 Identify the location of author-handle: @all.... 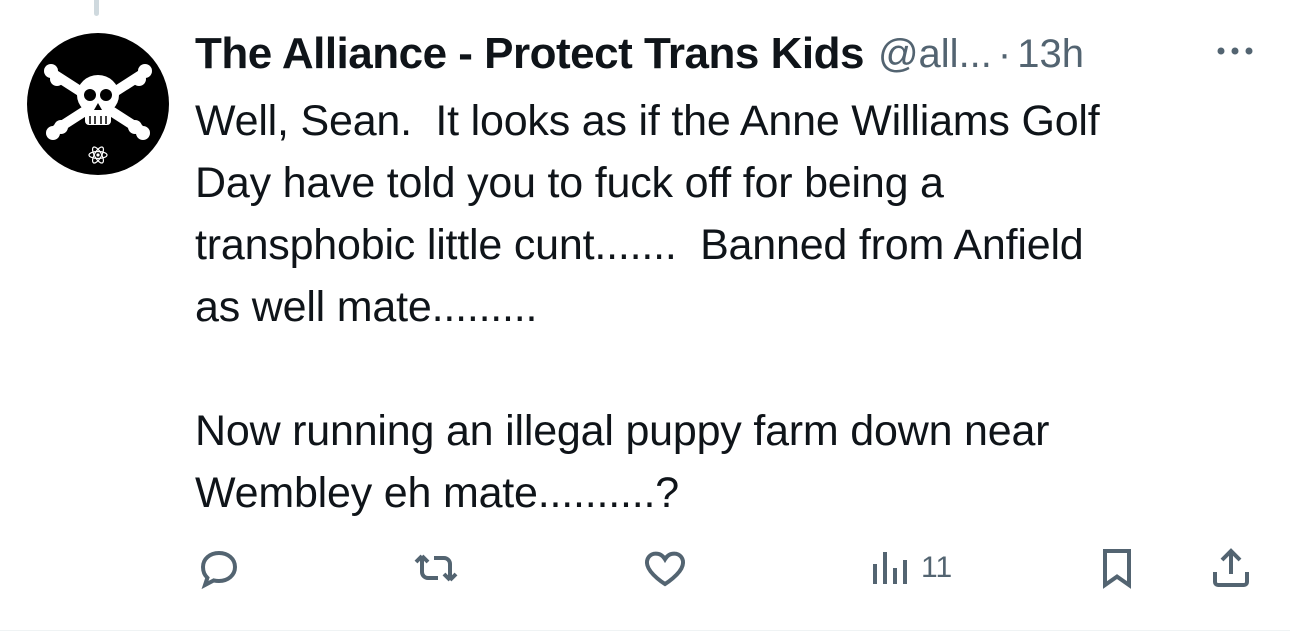
(935, 54).